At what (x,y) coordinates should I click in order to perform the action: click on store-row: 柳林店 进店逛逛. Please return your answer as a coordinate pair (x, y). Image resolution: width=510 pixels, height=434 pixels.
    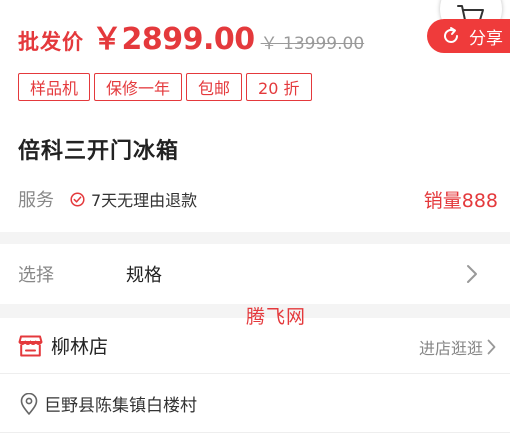
    Looking at the image, I should click on (255, 346).